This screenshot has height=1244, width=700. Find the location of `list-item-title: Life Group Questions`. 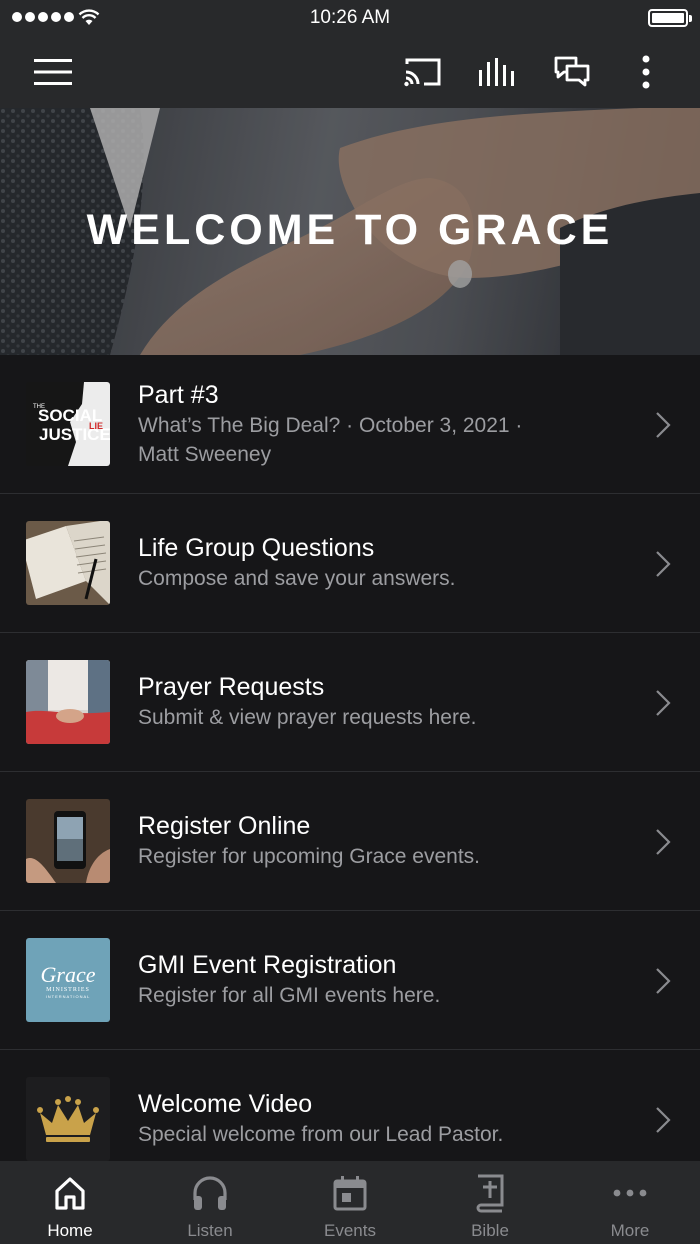

list-item-title: Life Group Questions is located at coordinates (256, 548).